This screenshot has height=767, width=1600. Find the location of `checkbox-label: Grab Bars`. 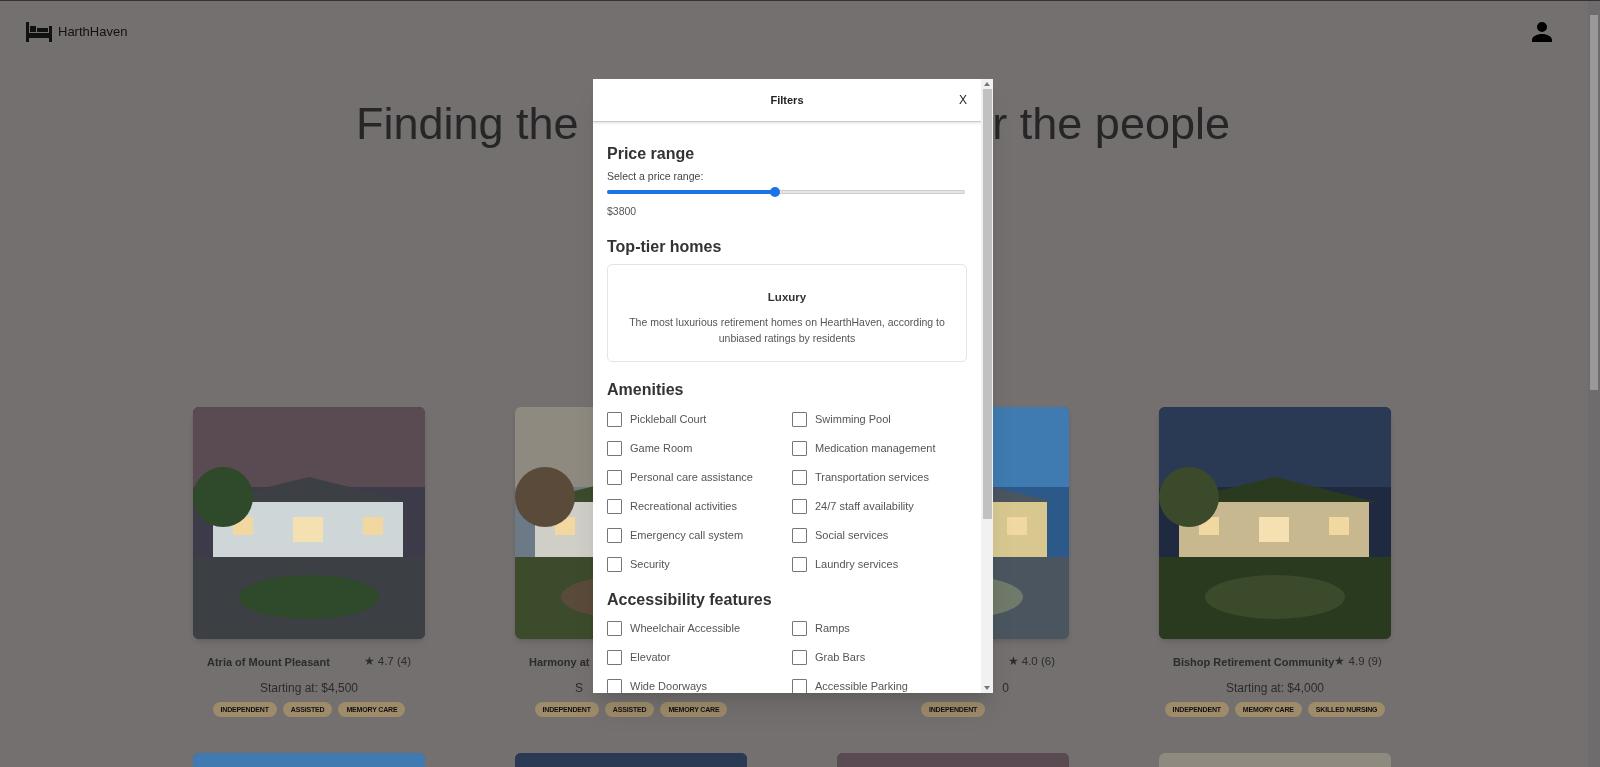

checkbox-label: Grab Bars is located at coordinates (840, 657).